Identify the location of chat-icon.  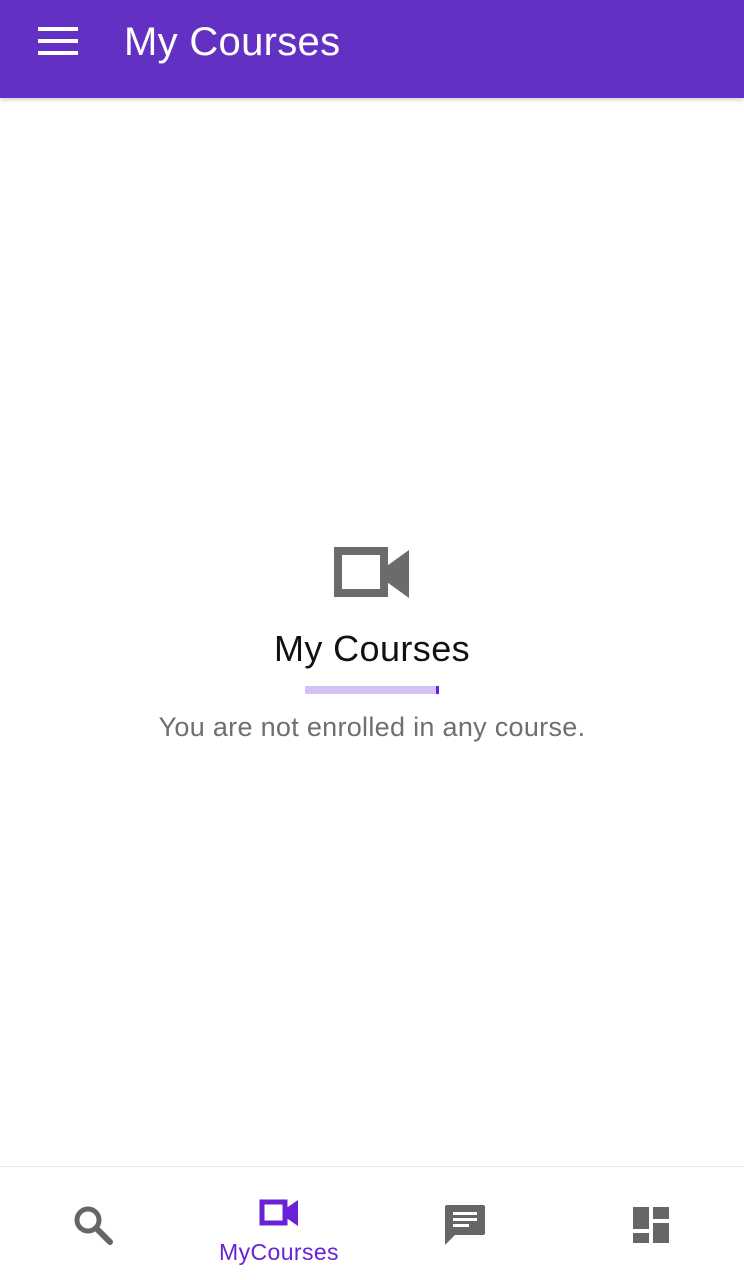
(465, 1225).